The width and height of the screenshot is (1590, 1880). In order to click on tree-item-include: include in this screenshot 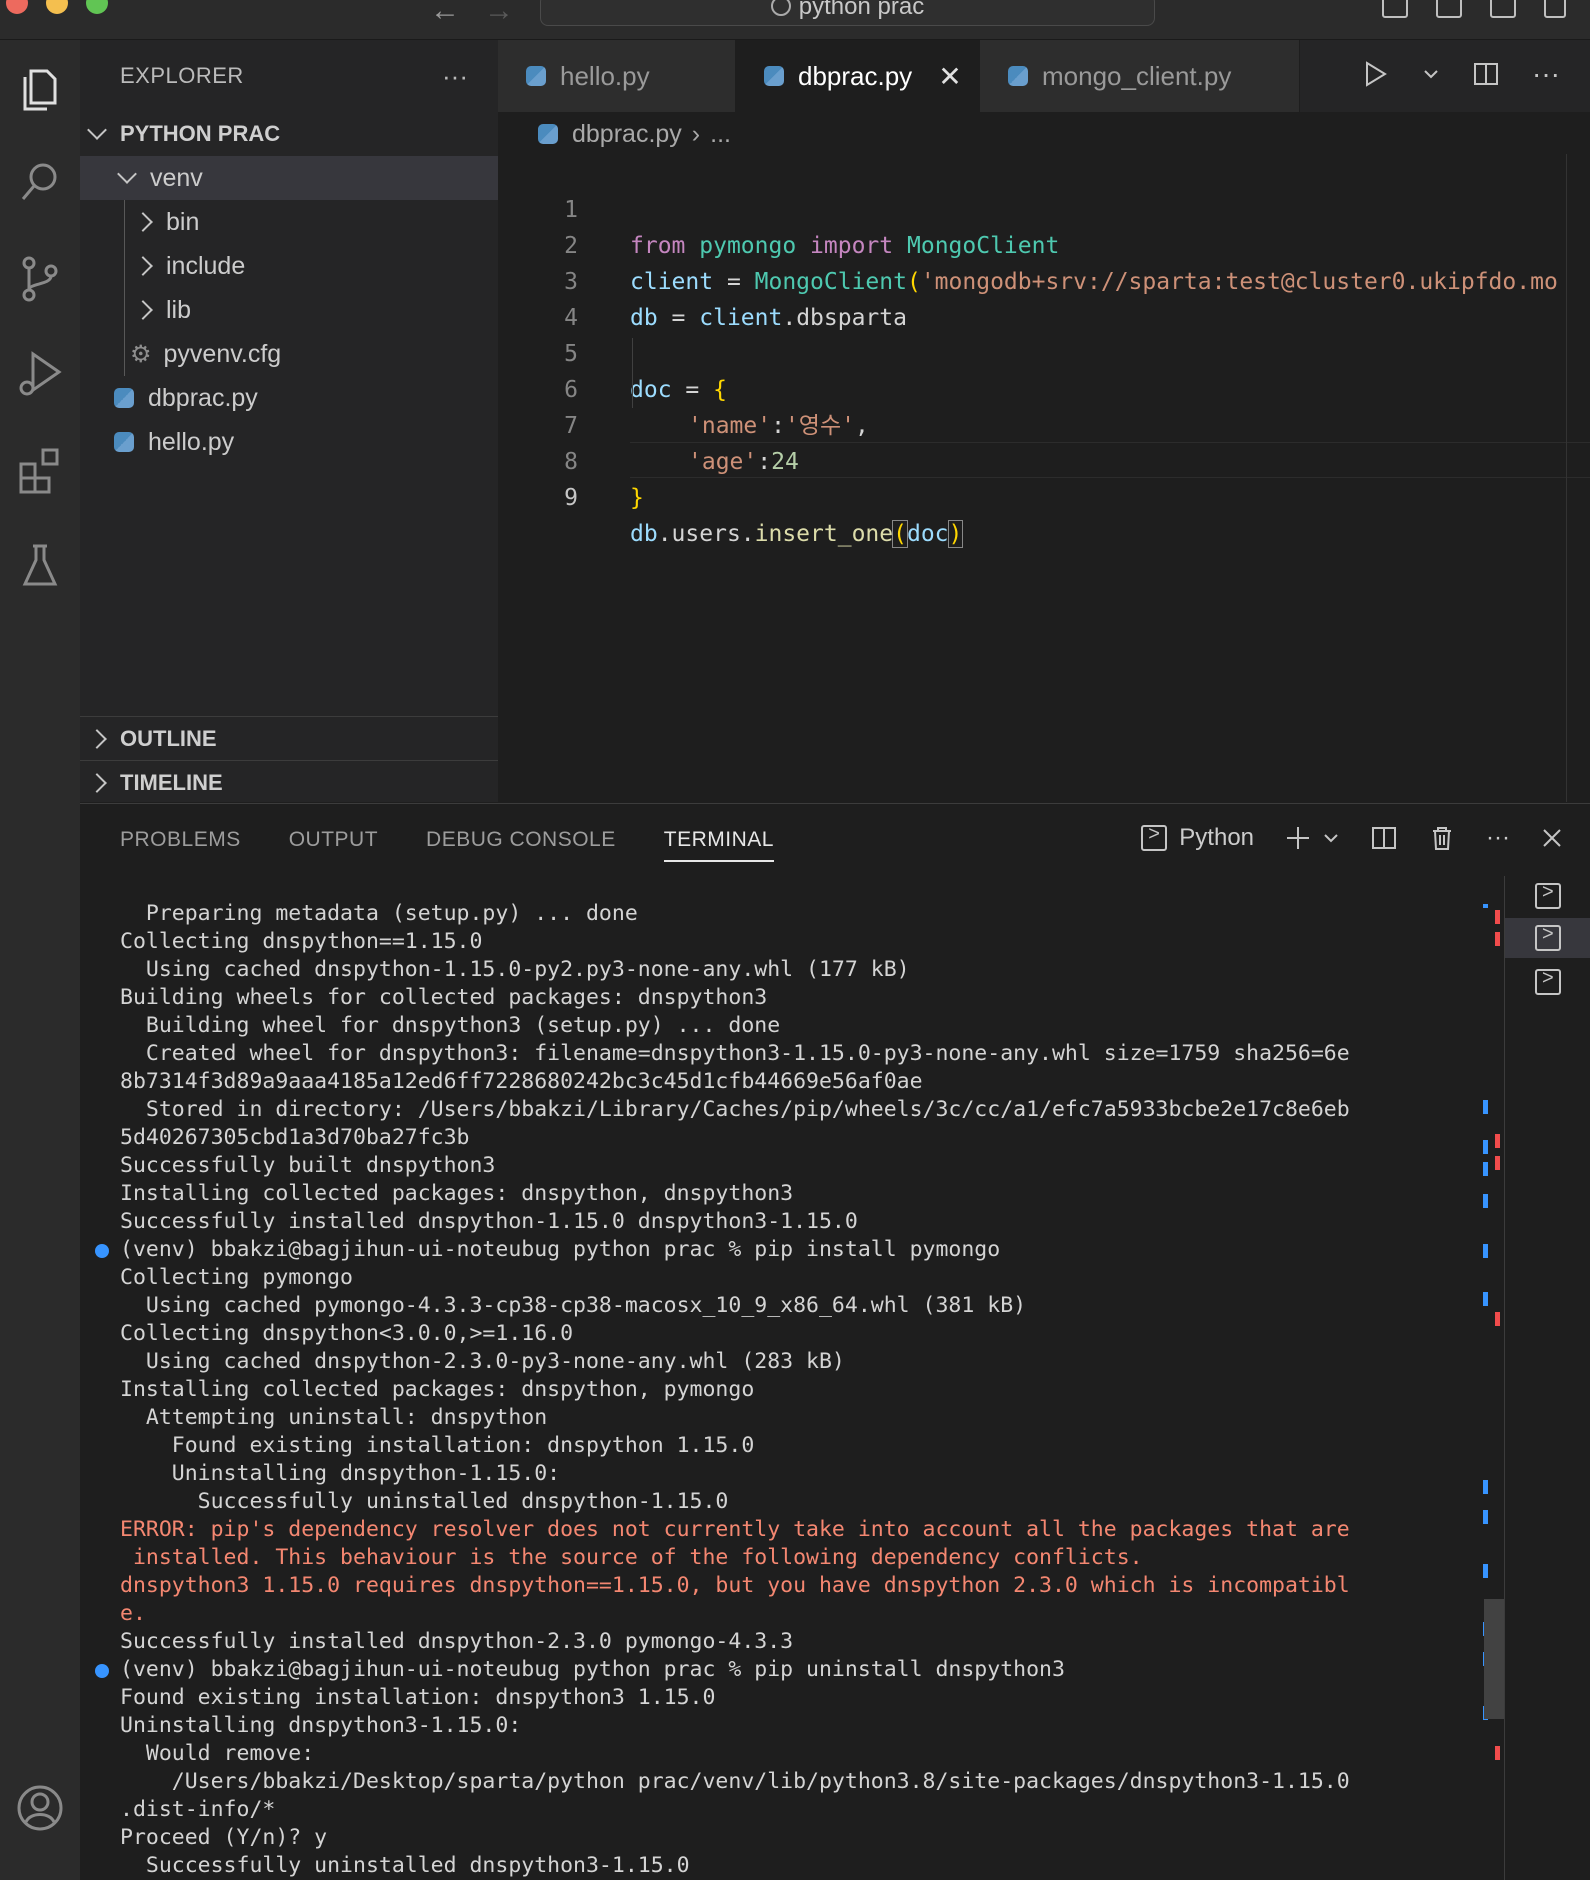, I will do `click(289, 266)`.